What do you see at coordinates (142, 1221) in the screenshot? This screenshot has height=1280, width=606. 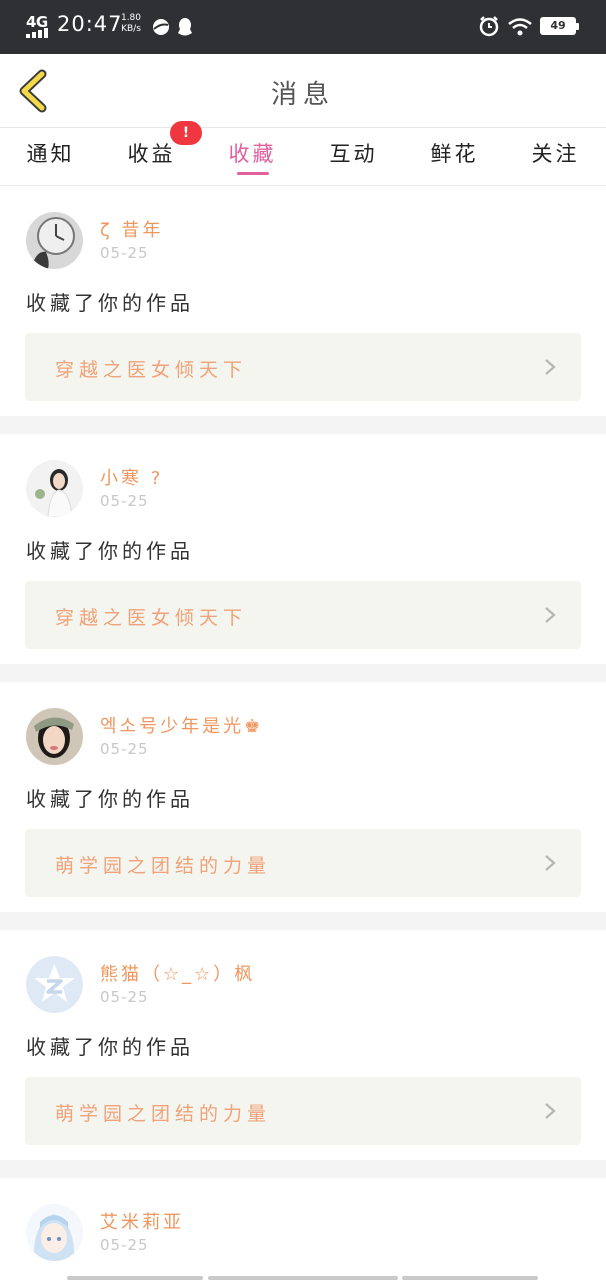 I see `username: 艾米莉亚` at bounding box center [142, 1221].